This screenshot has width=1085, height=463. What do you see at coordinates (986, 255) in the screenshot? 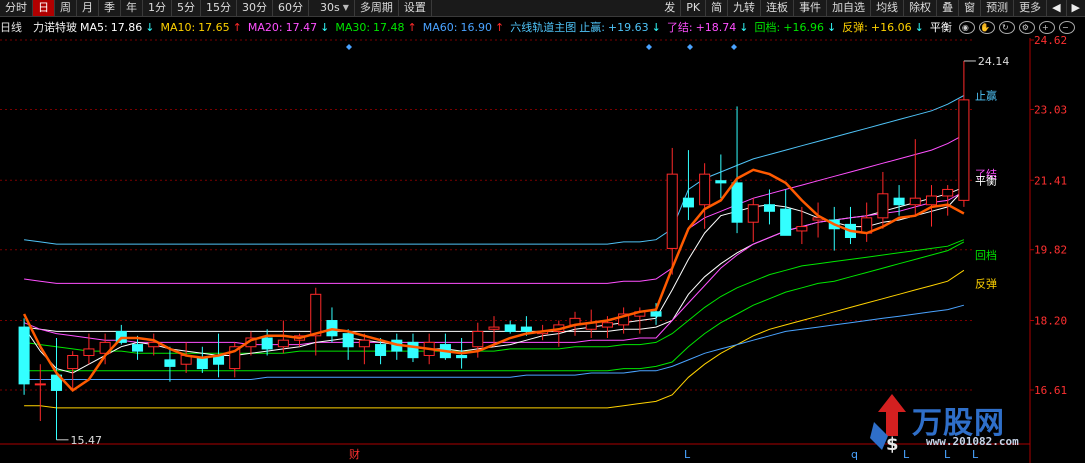
I see `right-label-huidang: 回档` at bounding box center [986, 255].